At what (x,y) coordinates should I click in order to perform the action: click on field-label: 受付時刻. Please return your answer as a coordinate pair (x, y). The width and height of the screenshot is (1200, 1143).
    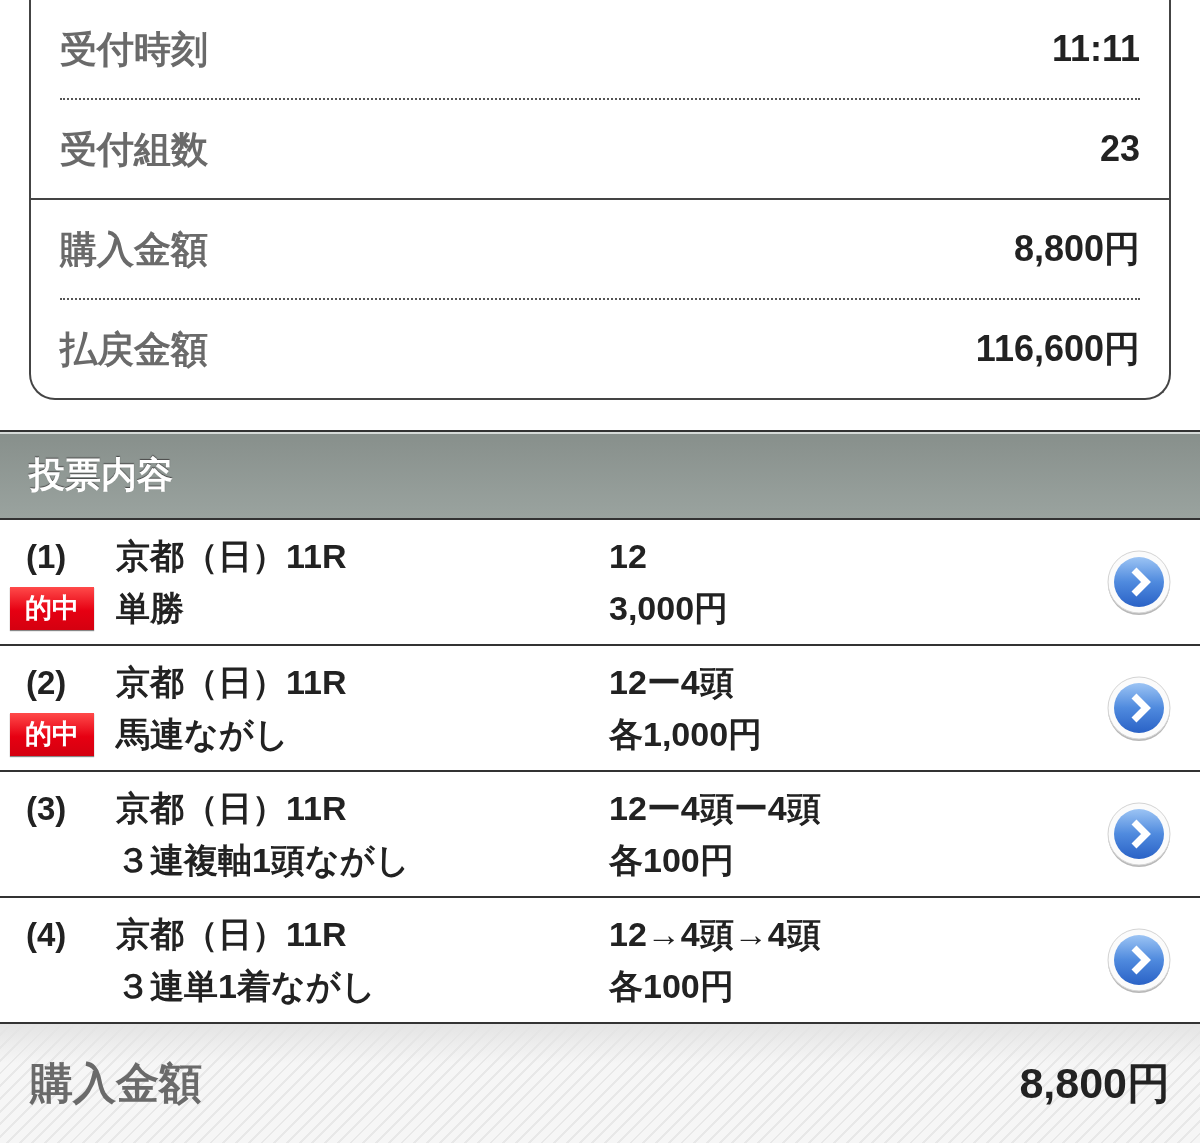
    Looking at the image, I should click on (134, 49).